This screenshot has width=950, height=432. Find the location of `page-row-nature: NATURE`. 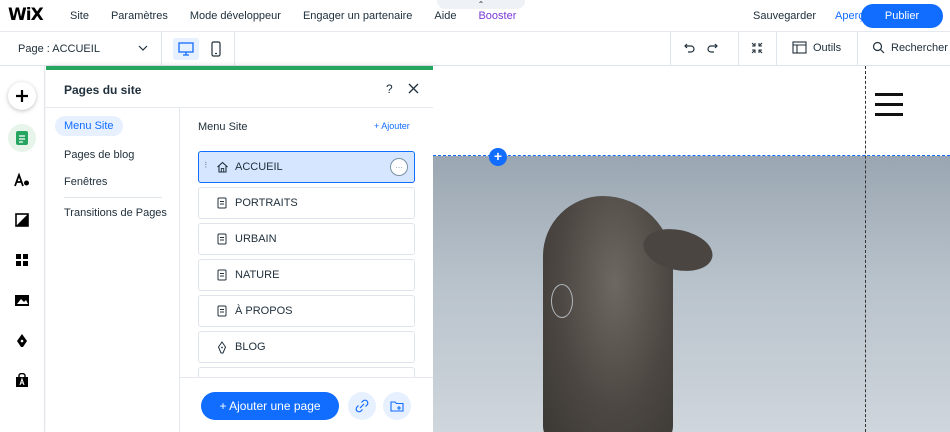

page-row-nature: NATURE is located at coordinates (306, 275).